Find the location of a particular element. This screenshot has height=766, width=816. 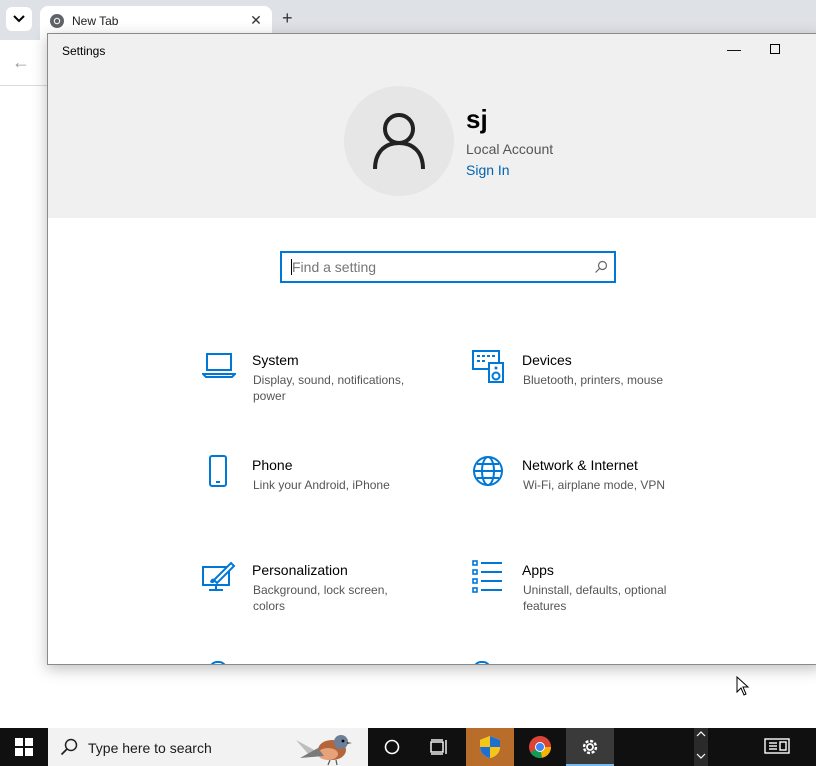

phone-icon is located at coordinates (218, 471).